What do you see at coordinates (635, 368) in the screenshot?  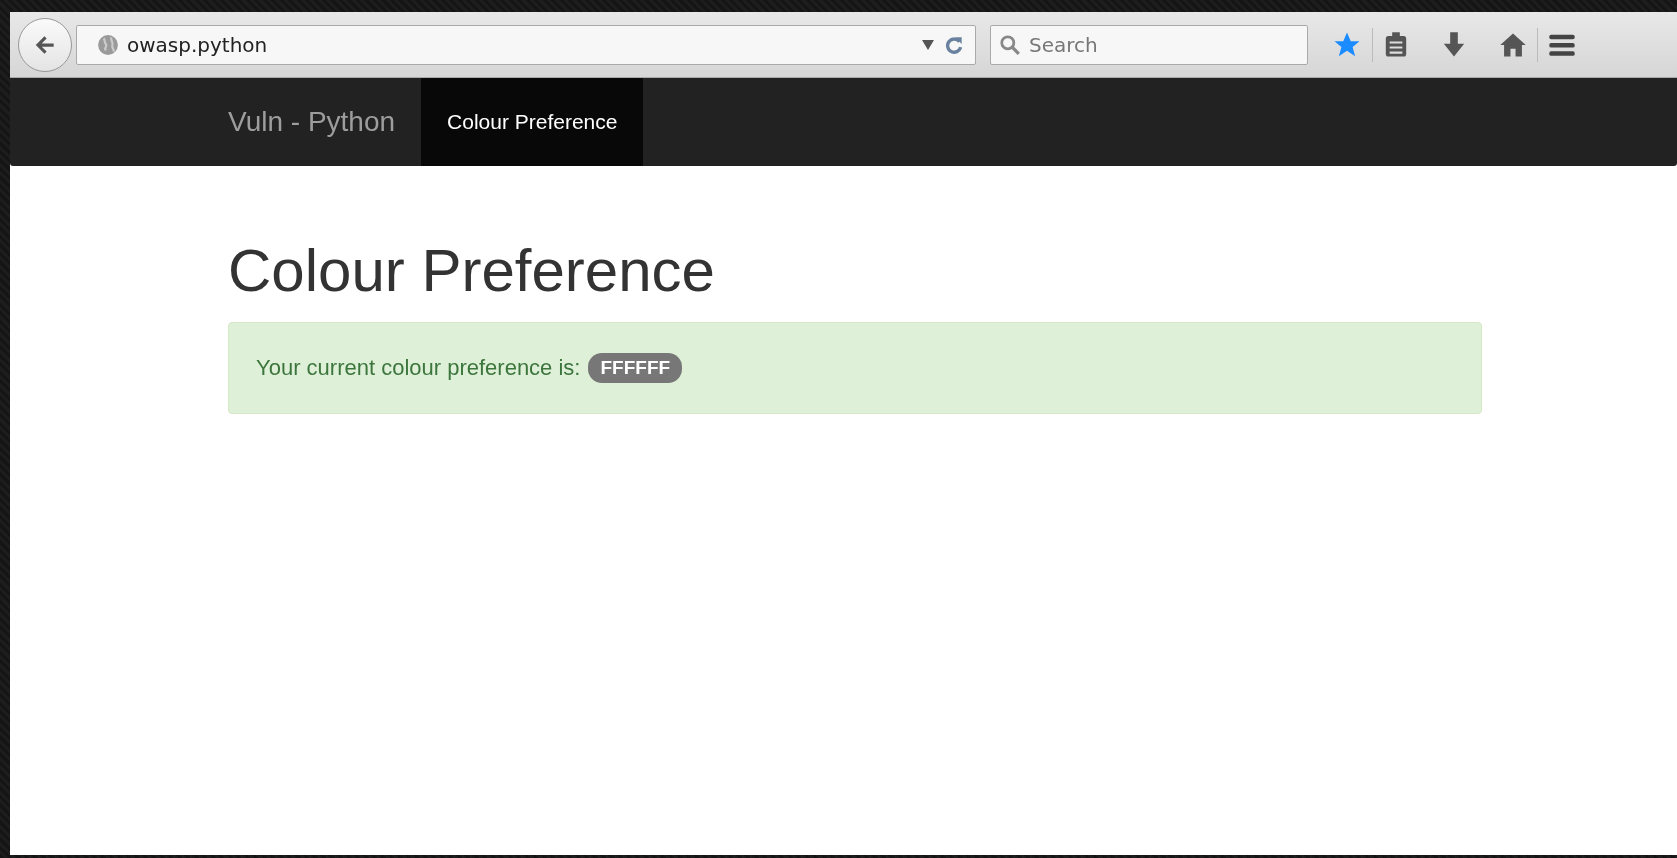 I see `colour-badge: FFFFFF` at bounding box center [635, 368].